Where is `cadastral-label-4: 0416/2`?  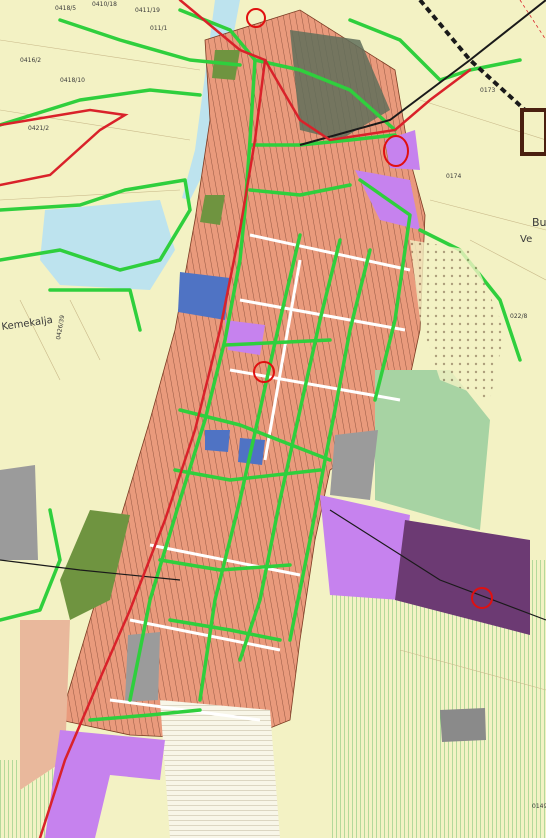
cadastral-label-4: 0416/2 is located at coordinates (30, 60).